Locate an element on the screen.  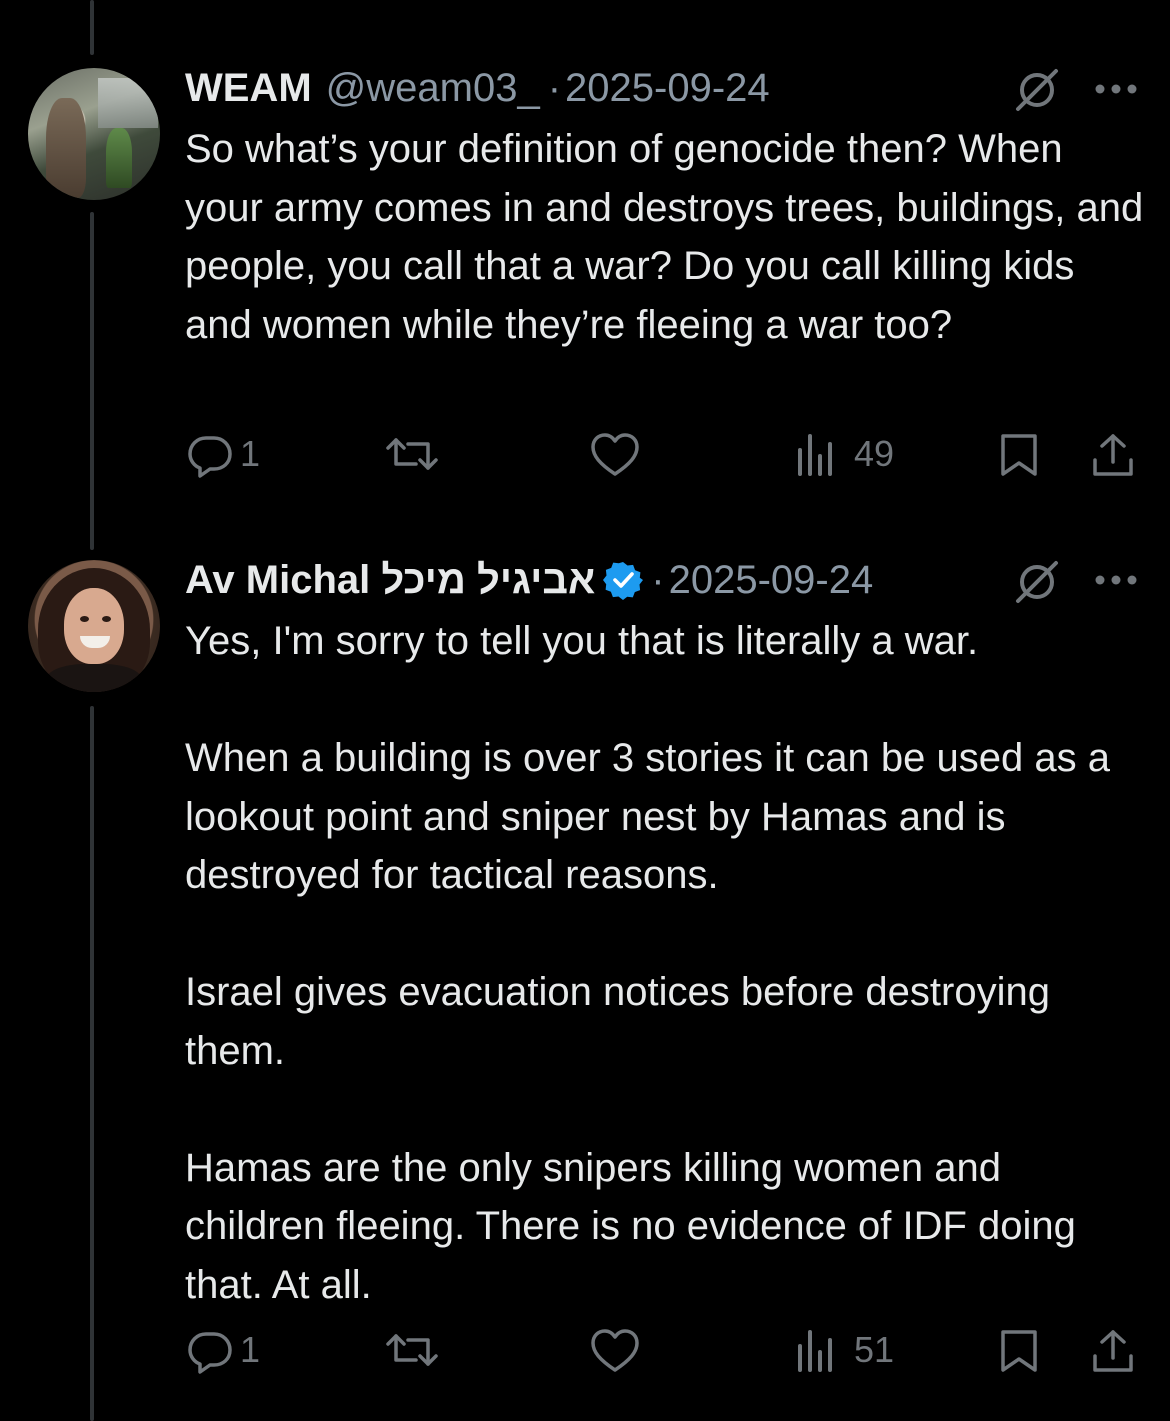
tweet-header: Av Michal אביגיל מיכל · 2025-09-24 is located at coordinates (529, 580).